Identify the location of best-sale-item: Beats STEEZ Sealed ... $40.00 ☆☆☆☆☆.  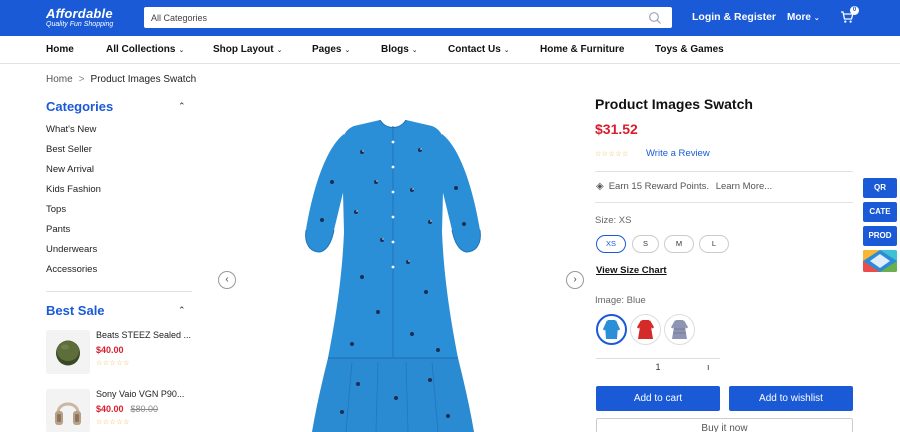
(121, 354).